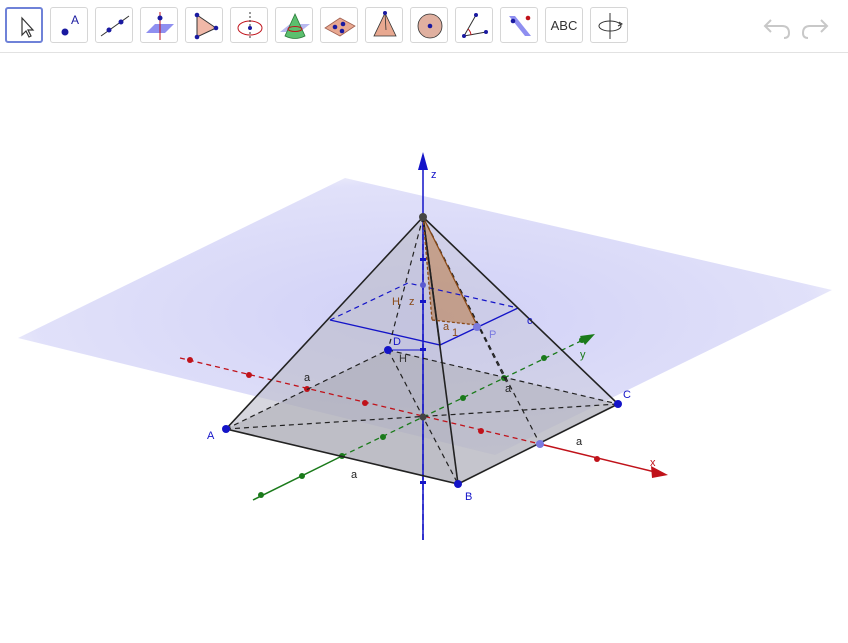 This screenshot has height=643, width=848. What do you see at coordinates (530, 321) in the screenshot?
I see `label-c: c` at bounding box center [530, 321].